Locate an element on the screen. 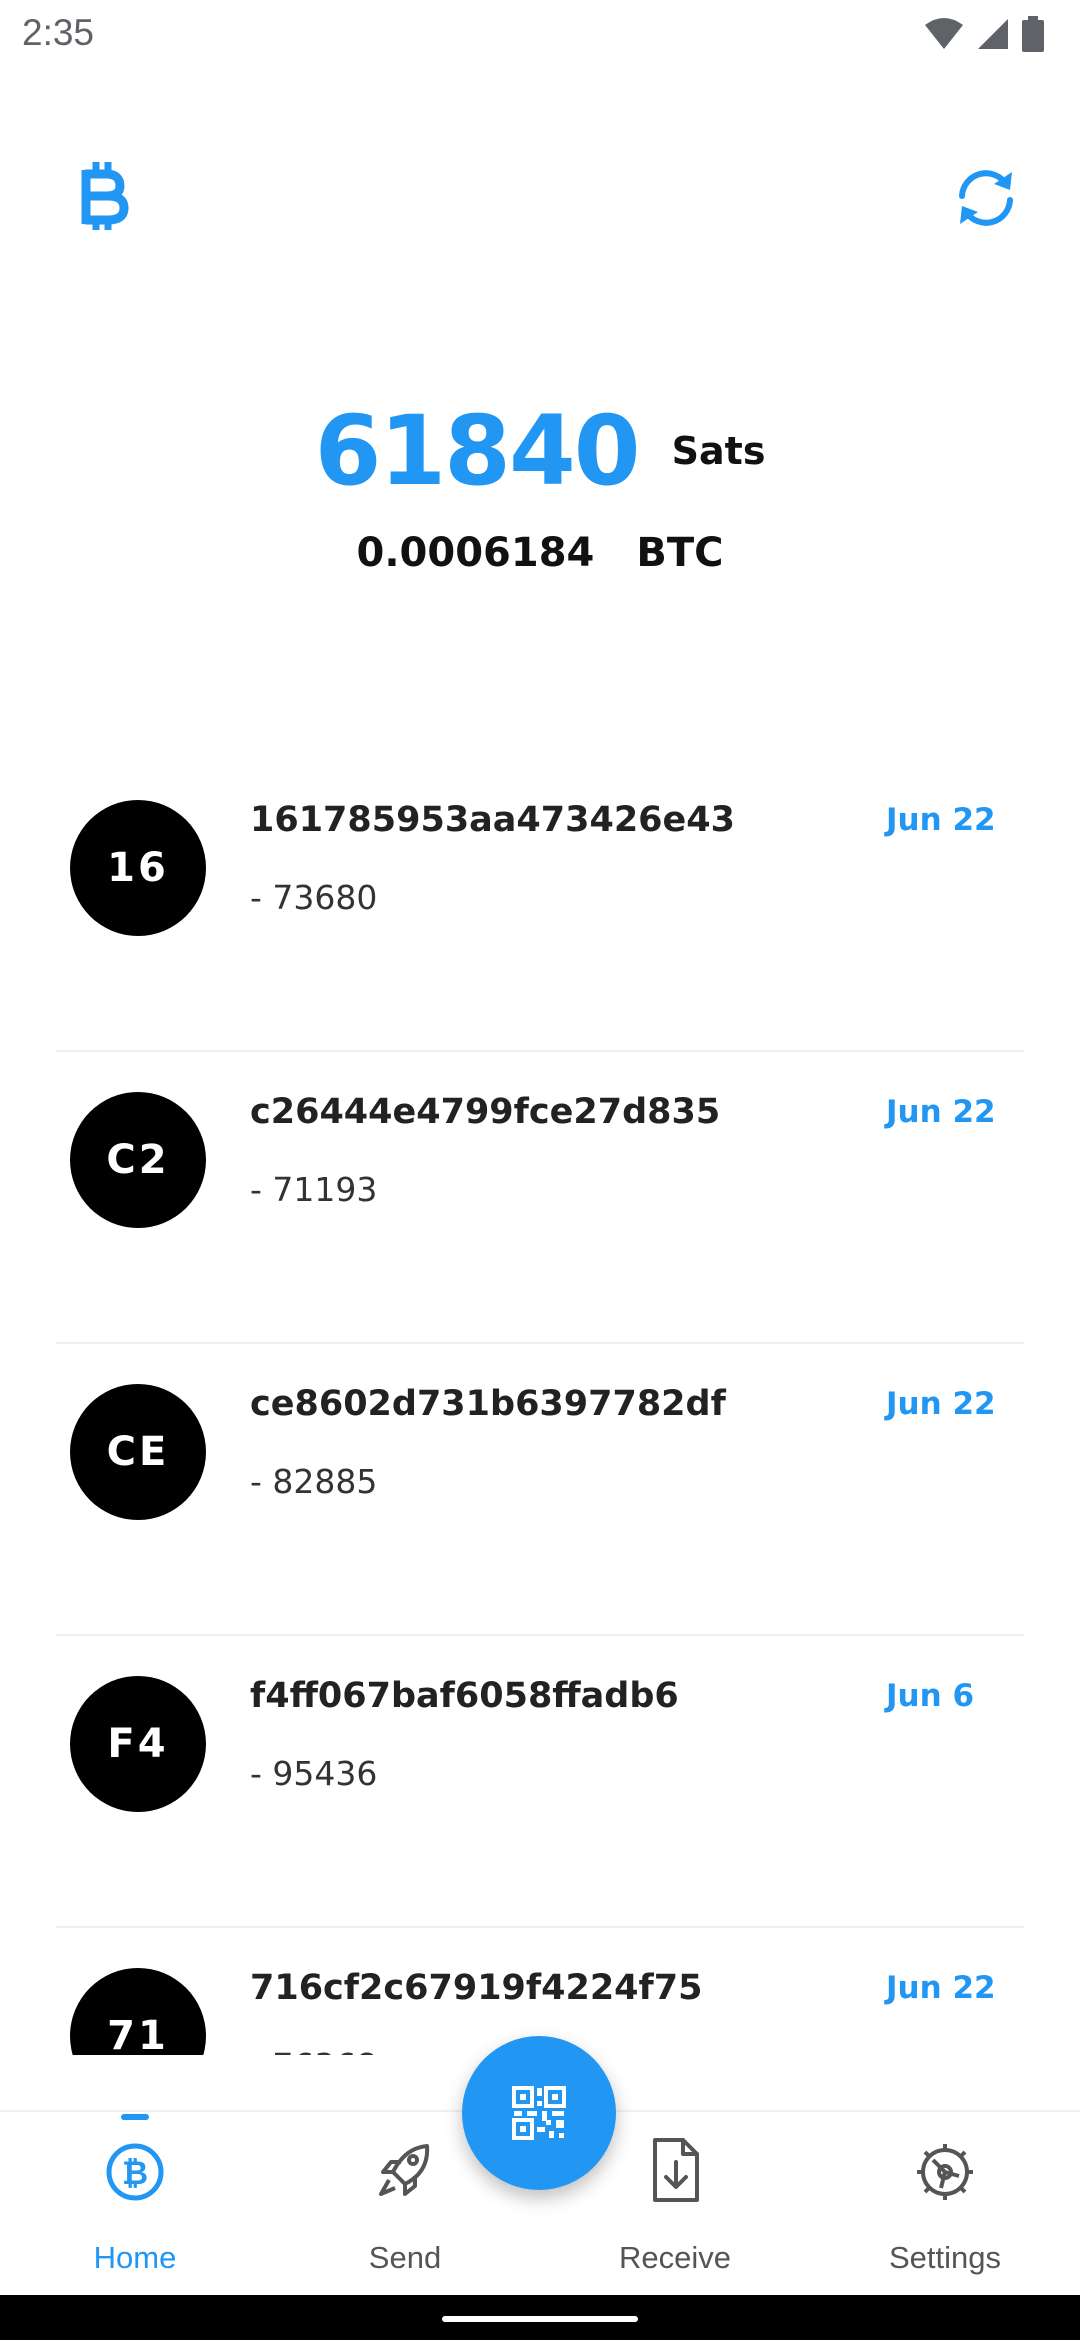  home-gesture-pill is located at coordinates (540, 2319).